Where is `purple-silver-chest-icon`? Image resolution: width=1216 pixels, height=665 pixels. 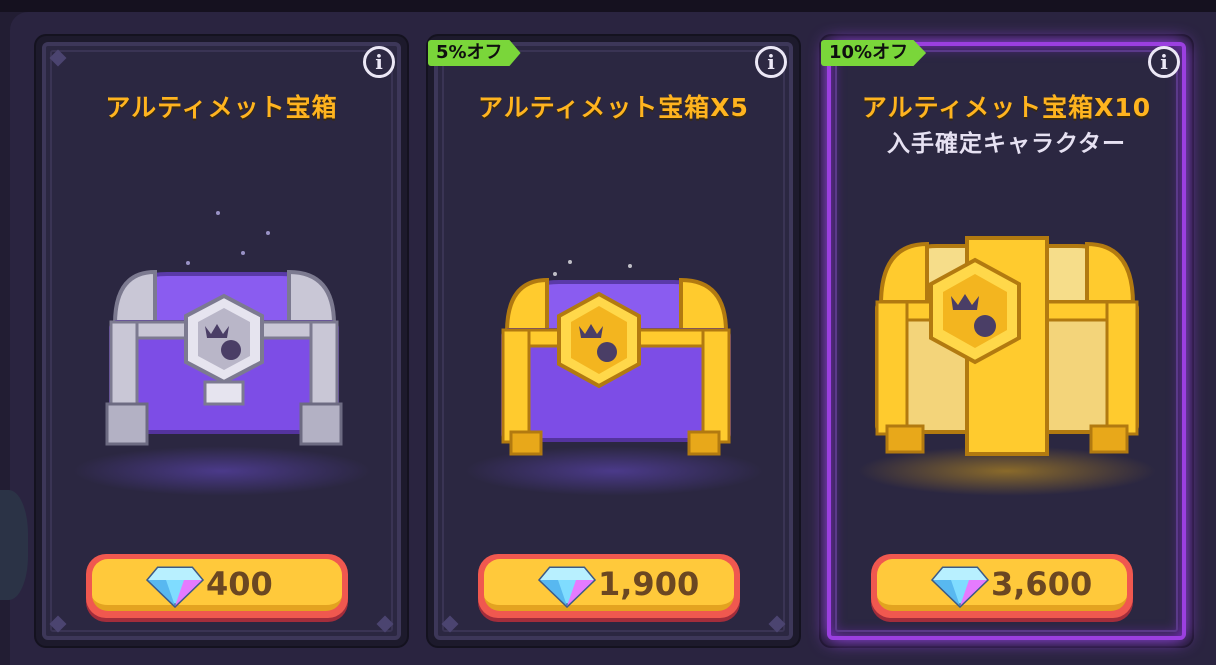
purple-silver-chest-icon is located at coordinates (223, 357).